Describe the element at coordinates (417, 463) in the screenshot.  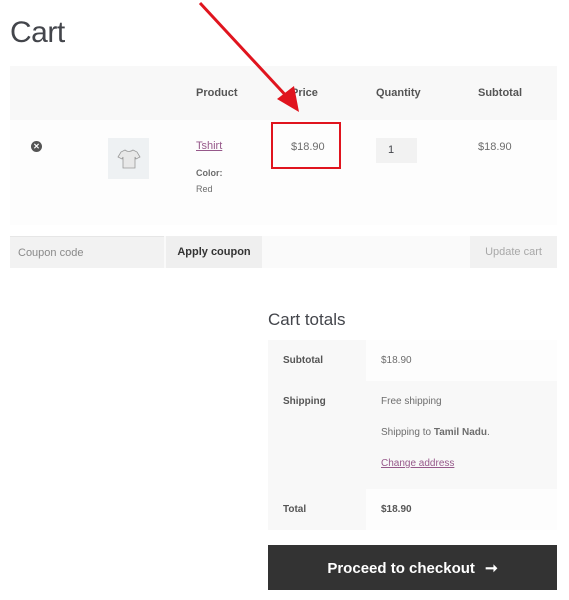
I see `change-address-link: Change address` at that location.